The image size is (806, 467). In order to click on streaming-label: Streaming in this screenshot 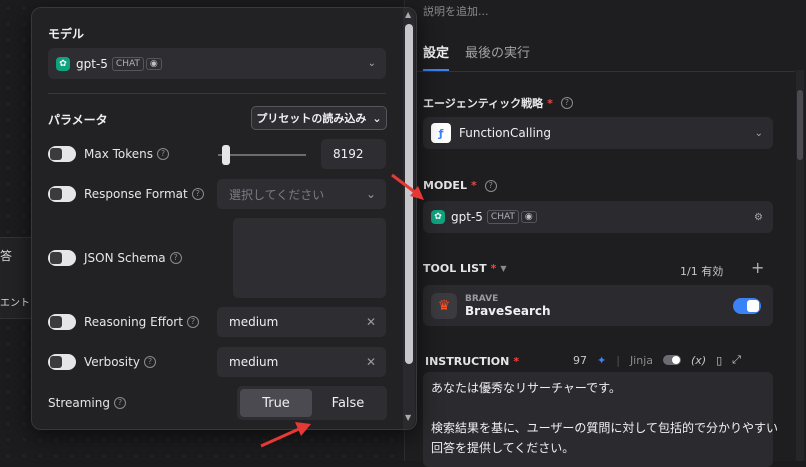, I will do `click(79, 403)`.